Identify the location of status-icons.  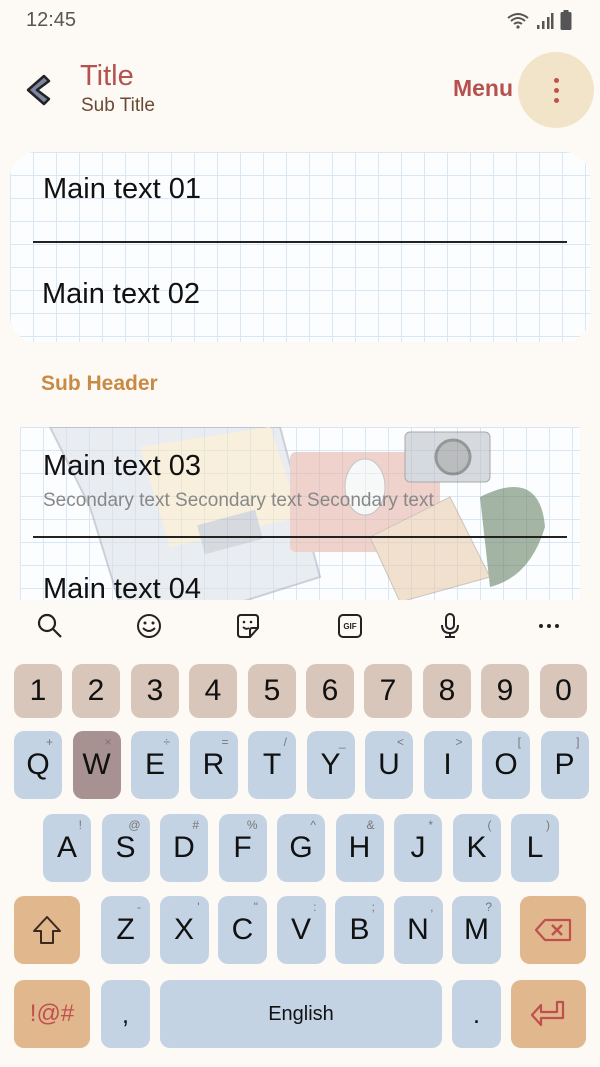
(539, 20).